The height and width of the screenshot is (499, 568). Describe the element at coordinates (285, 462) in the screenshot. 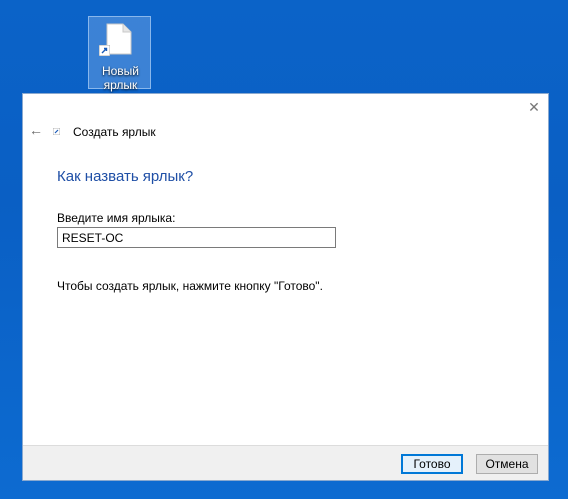

I see `dialog-footer: Готово Отмена` at that location.